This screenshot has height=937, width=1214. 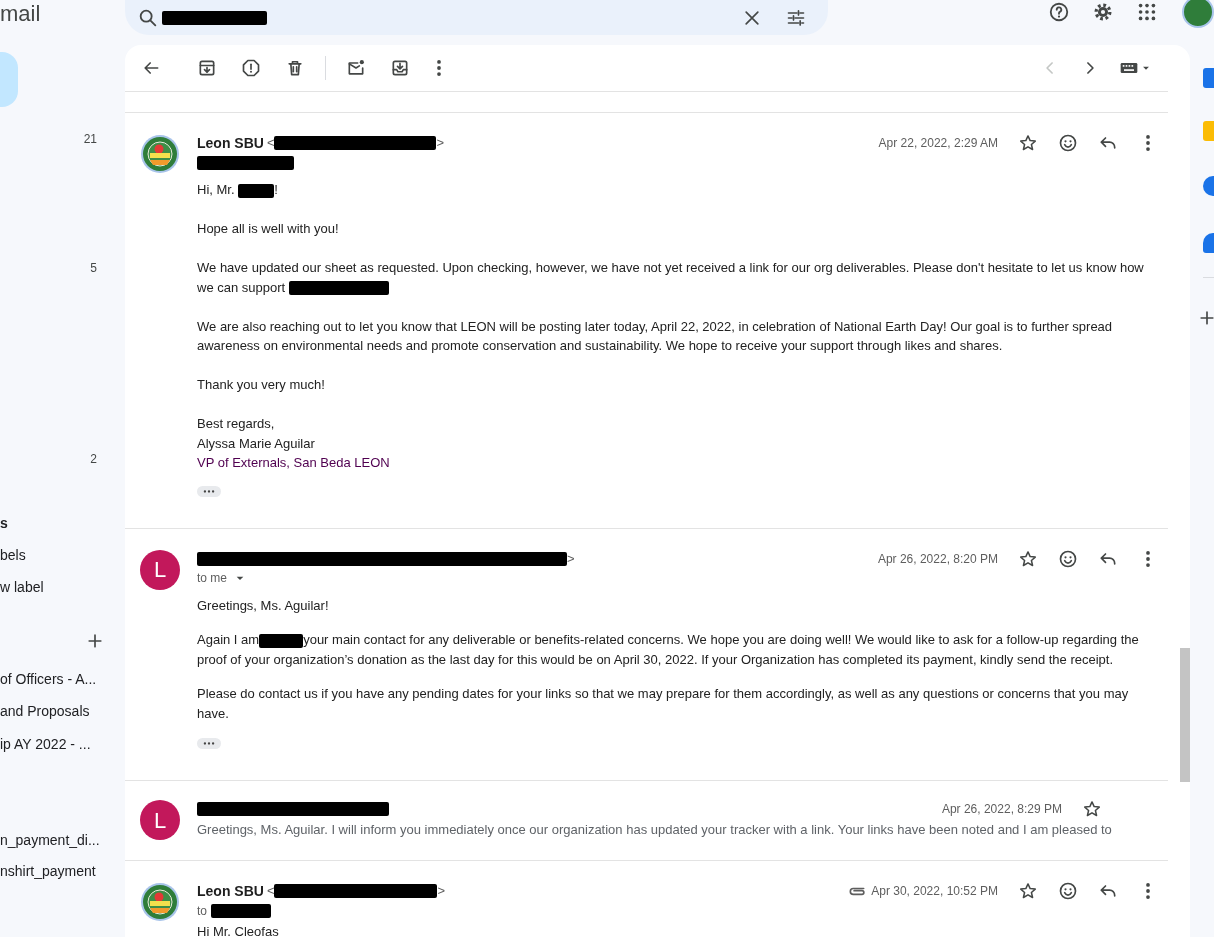 What do you see at coordinates (236, 424) in the screenshot?
I see `message-text: Best regards,` at bounding box center [236, 424].